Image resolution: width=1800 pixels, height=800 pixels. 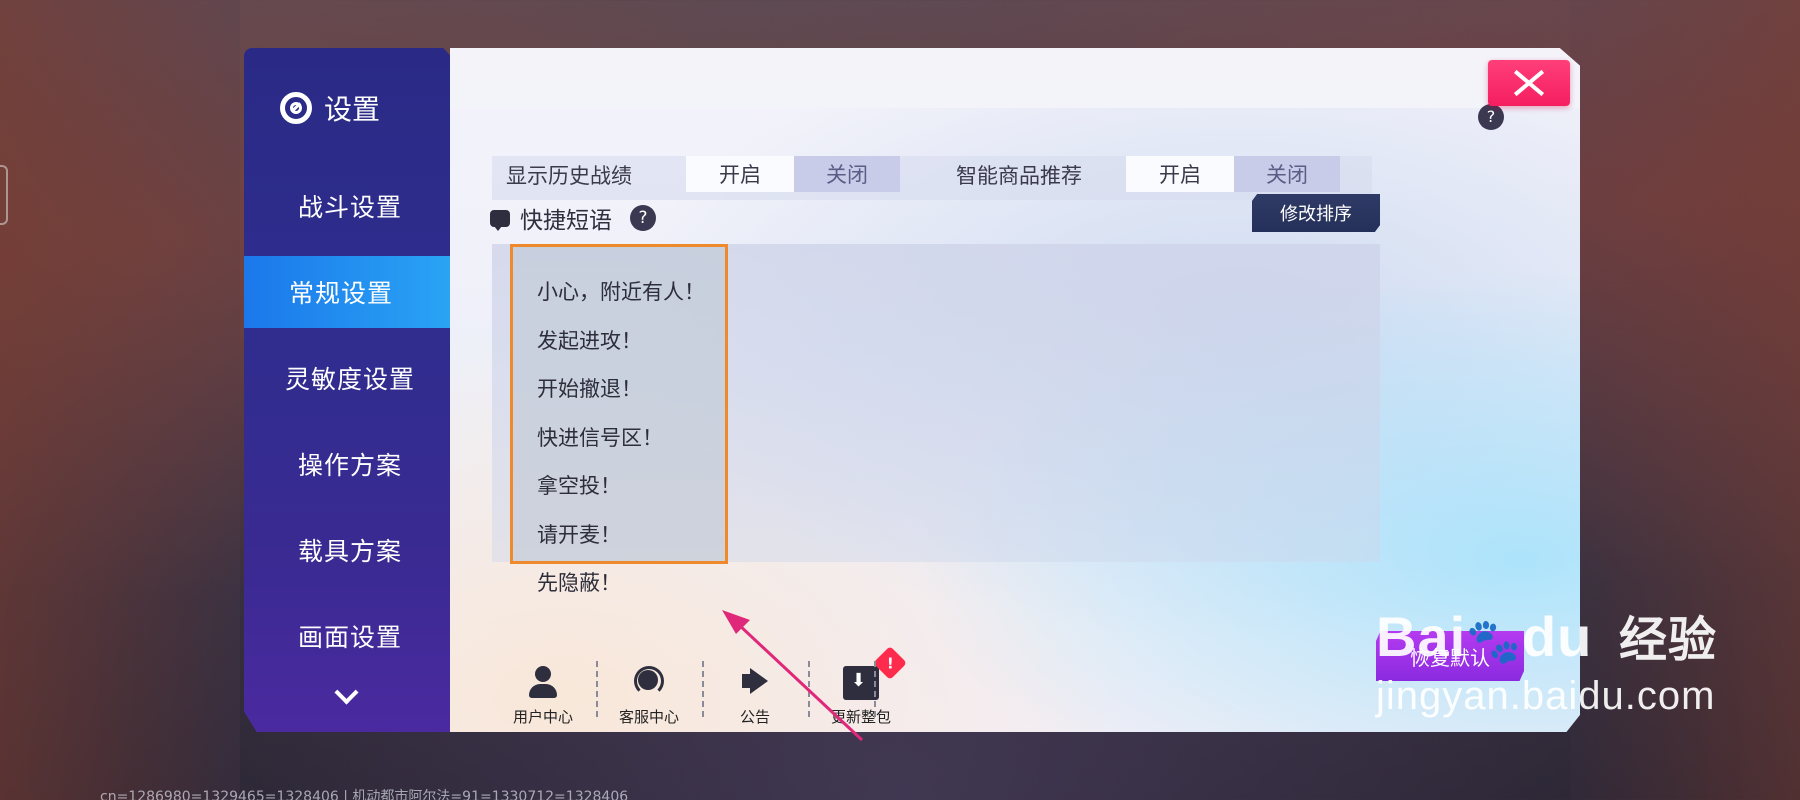 I want to click on list-item: 拿空投！, so click(x=619, y=485).